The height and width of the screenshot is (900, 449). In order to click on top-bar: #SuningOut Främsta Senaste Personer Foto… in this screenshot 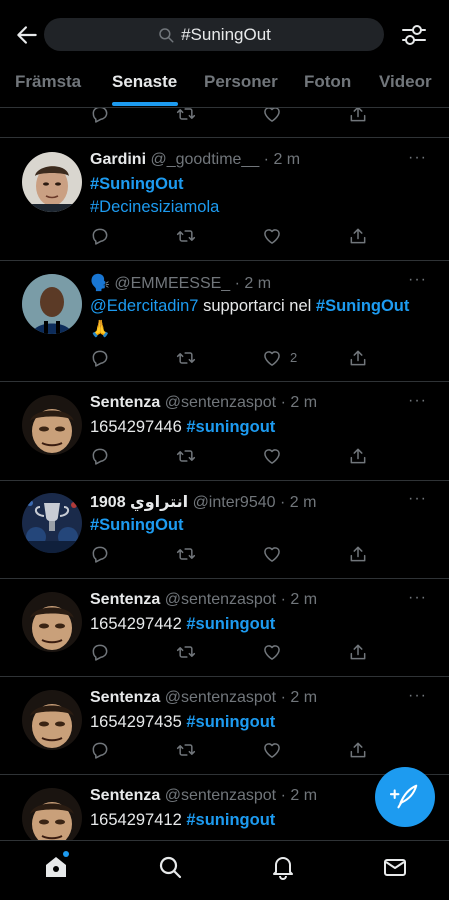, I will do `click(224, 54)`.